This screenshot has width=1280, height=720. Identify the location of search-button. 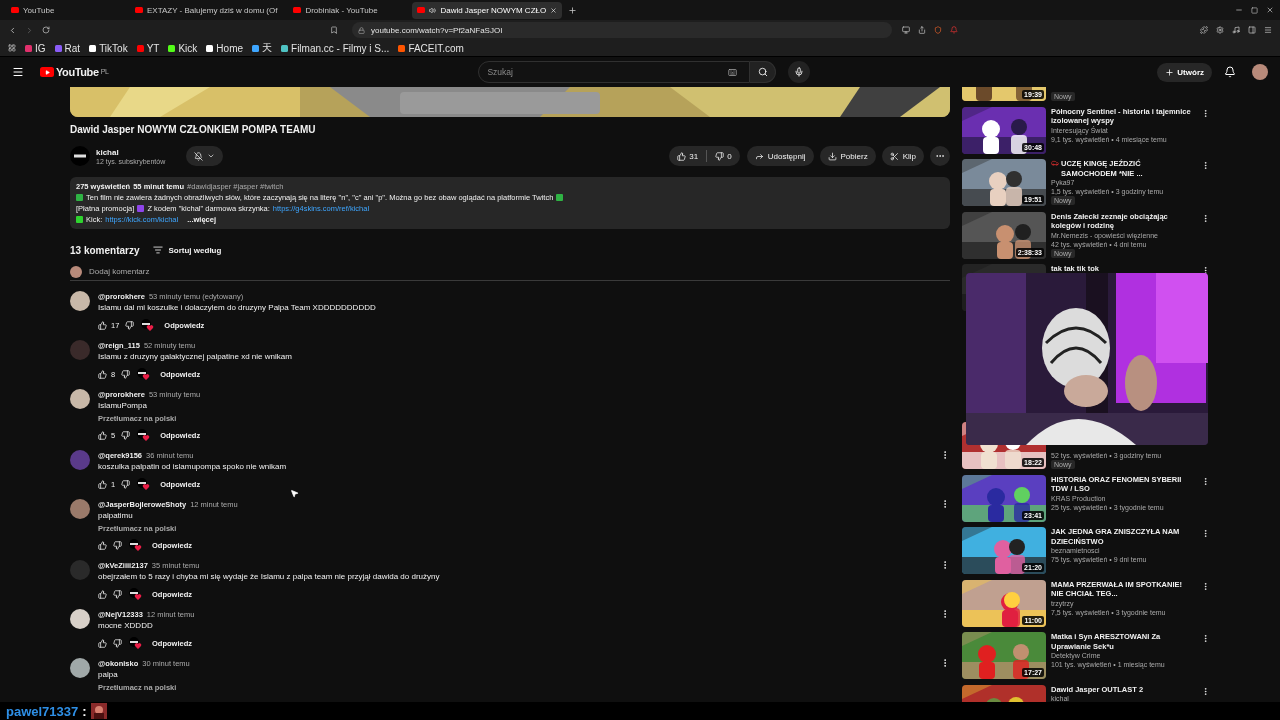
(763, 72).